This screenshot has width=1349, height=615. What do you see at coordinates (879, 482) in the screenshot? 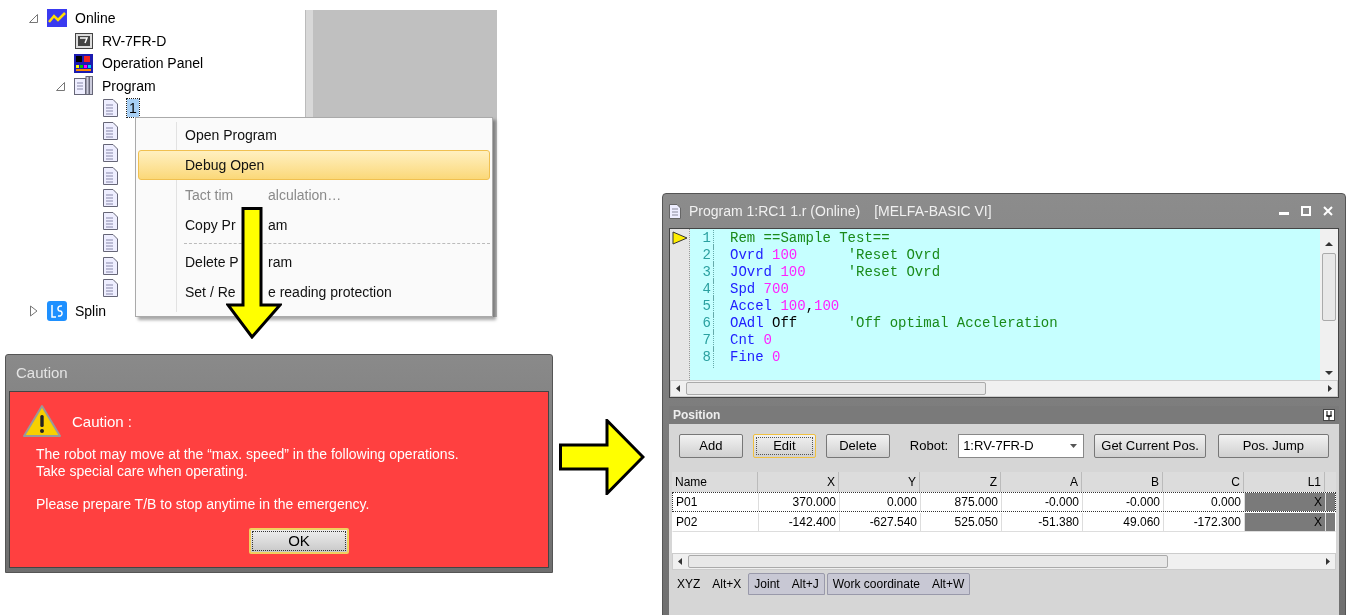
I see `column-header: Y` at bounding box center [879, 482].